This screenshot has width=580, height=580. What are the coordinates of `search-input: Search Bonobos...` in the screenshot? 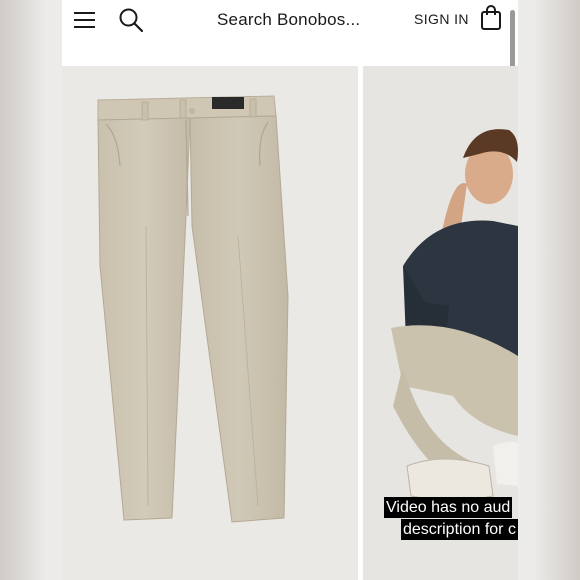 It's located at (288, 20).